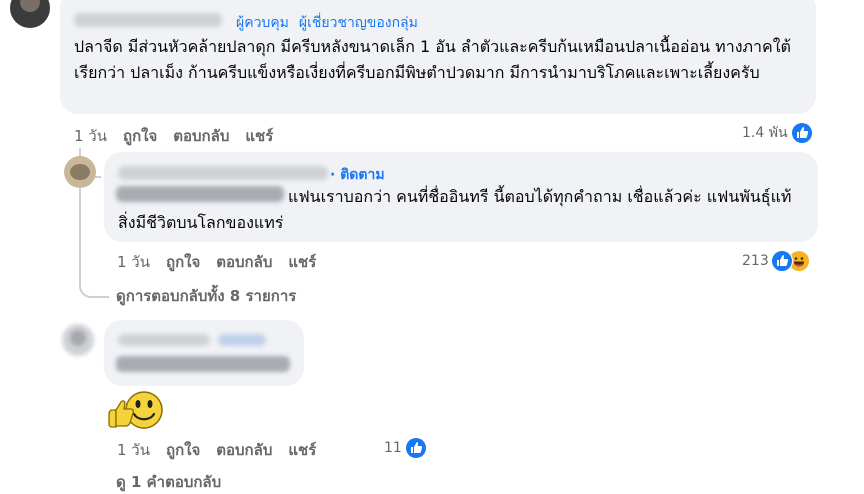  What do you see at coordinates (168, 482) in the screenshot?
I see `more-replies-link: ดู 1 คำตอบกลับ` at bounding box center [168, 482].